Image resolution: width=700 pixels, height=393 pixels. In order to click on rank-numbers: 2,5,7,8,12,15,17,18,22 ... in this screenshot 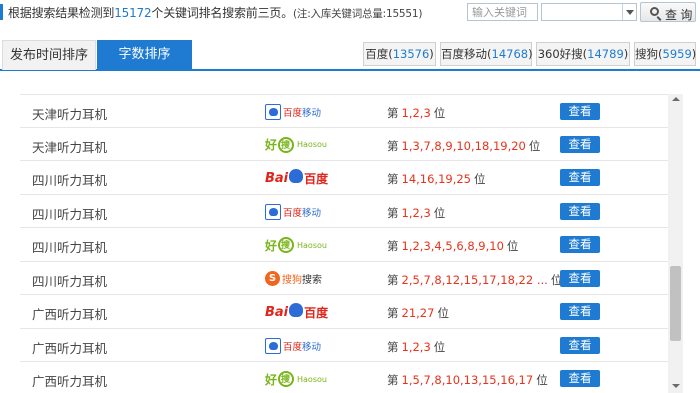, I will do `click(474, 279)`.